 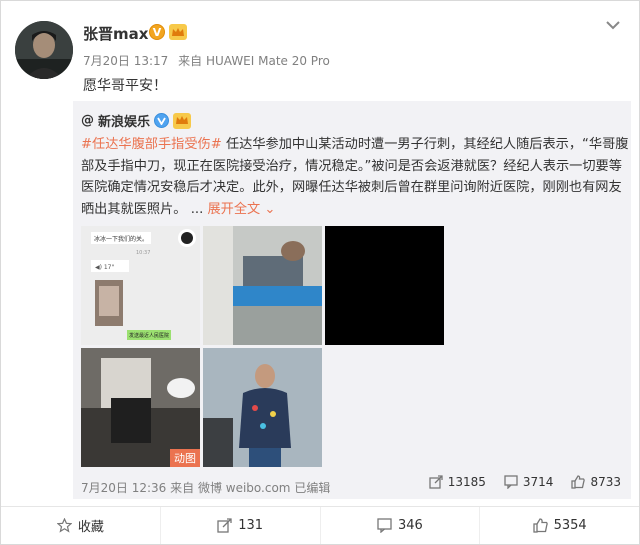 What do you see at coordinates (401, 525) in the screenshot?
I see `comment-button: 346` at bounding box center [401, 525].